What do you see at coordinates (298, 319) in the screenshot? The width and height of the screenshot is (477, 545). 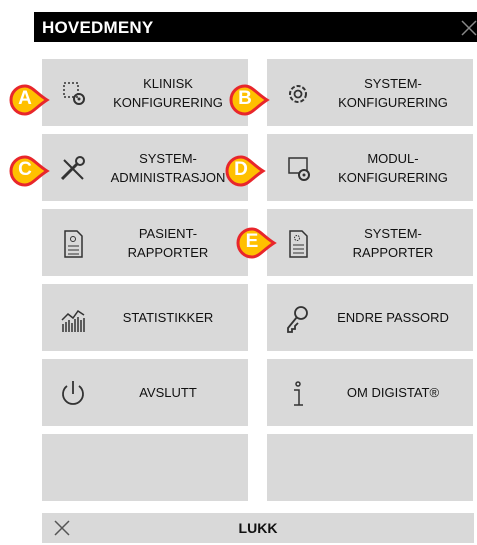 I see `key-icon` at bounding box center [298, 319].